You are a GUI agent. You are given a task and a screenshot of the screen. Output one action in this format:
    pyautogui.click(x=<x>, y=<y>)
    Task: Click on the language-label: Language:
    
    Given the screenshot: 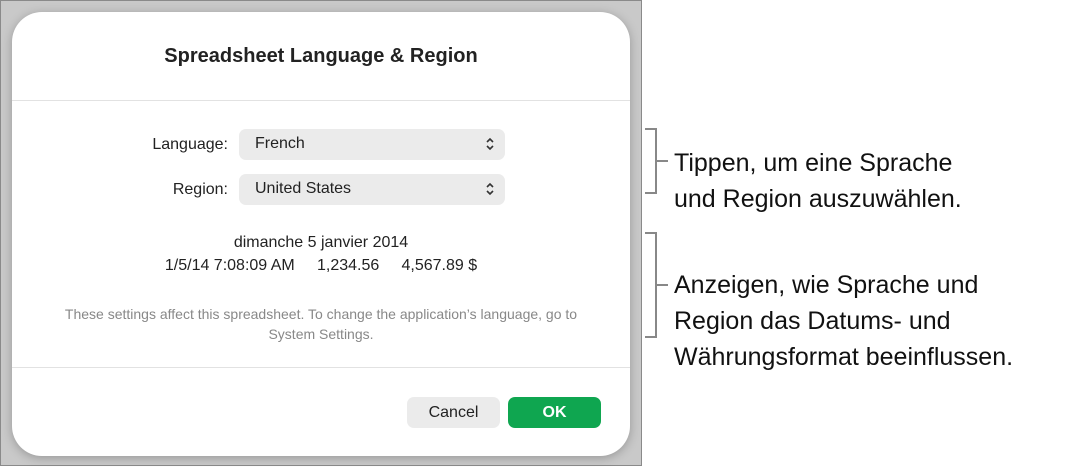 What is the action you would take?
    pyautogui.click(x=190, y=144)
    